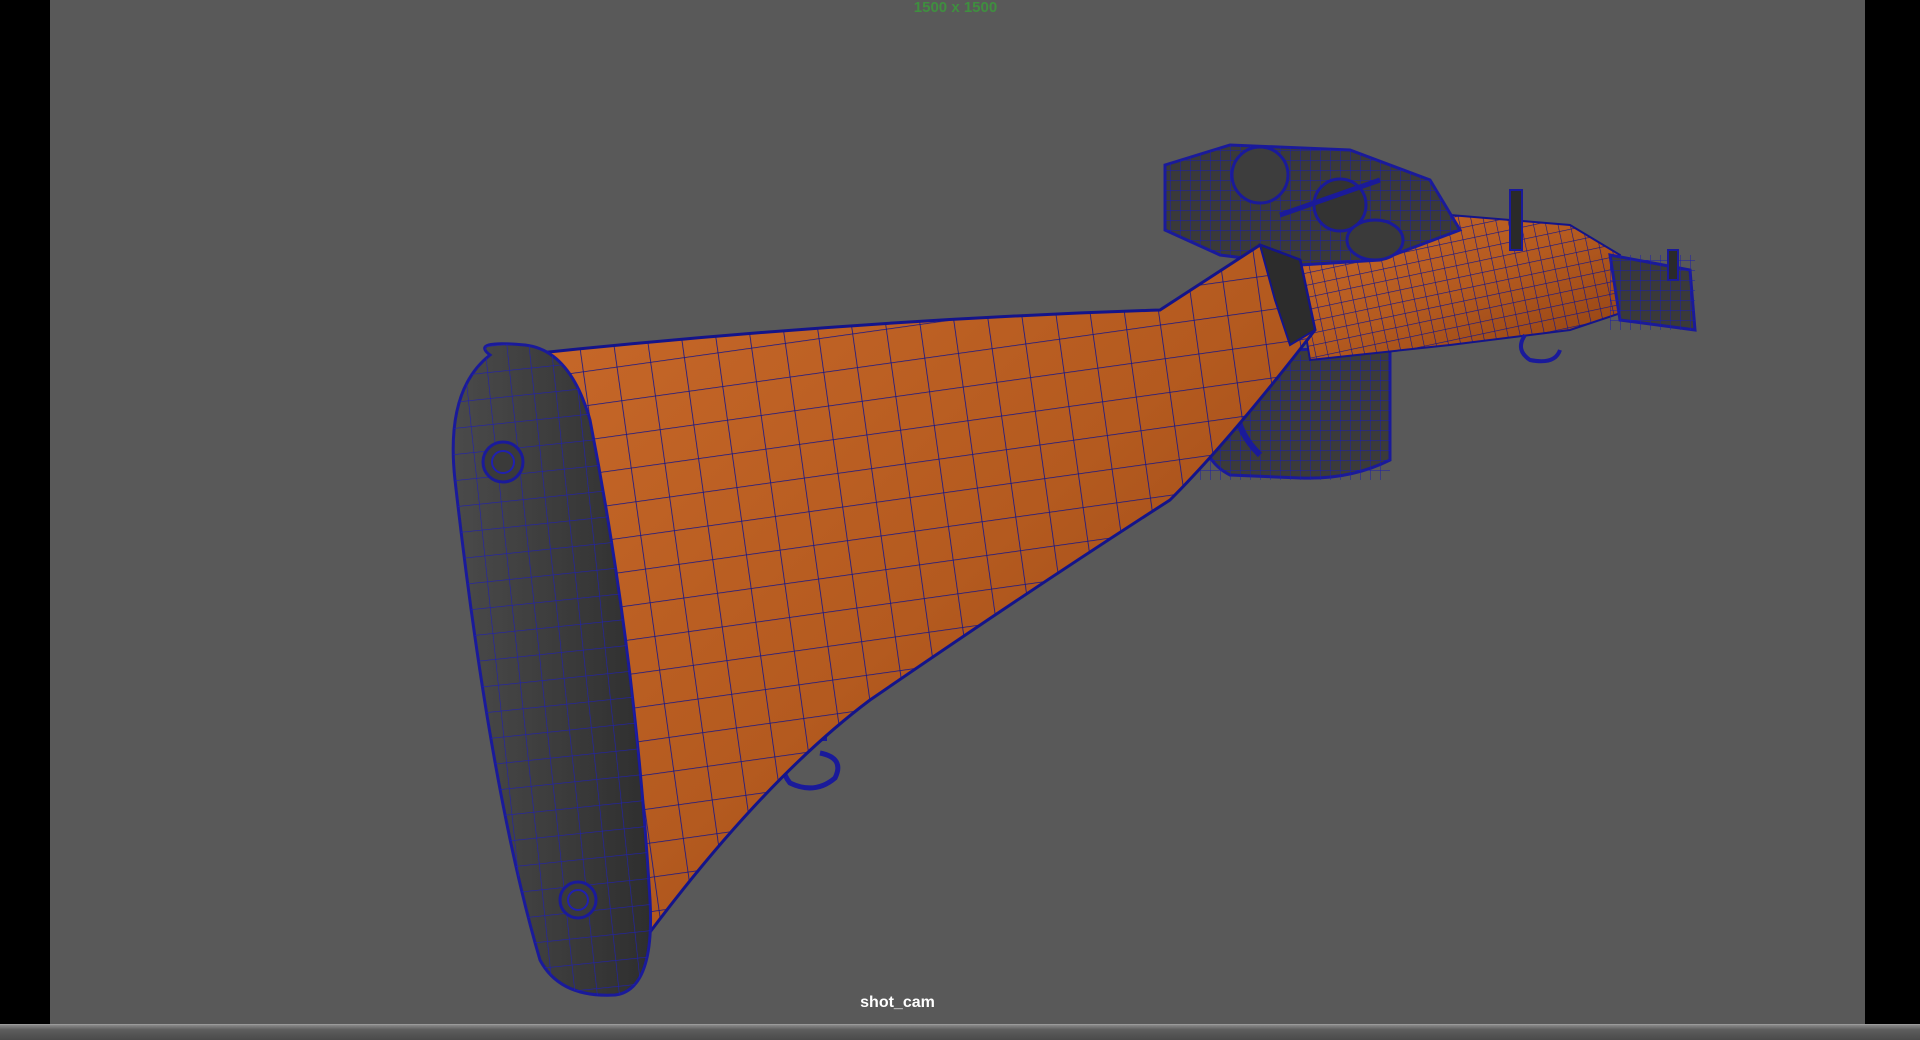  I want to click on receiver, so click(1313, 205).